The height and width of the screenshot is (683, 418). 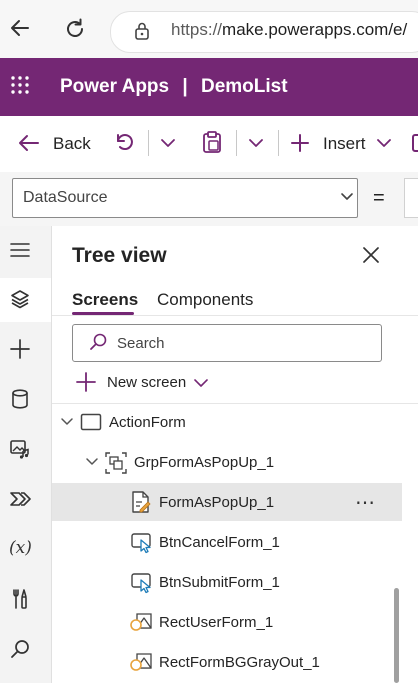 What do you see at coordinates (396, 635) in the screenshot?
I see `tree-scrollbar` at bounding box center [396, 635].